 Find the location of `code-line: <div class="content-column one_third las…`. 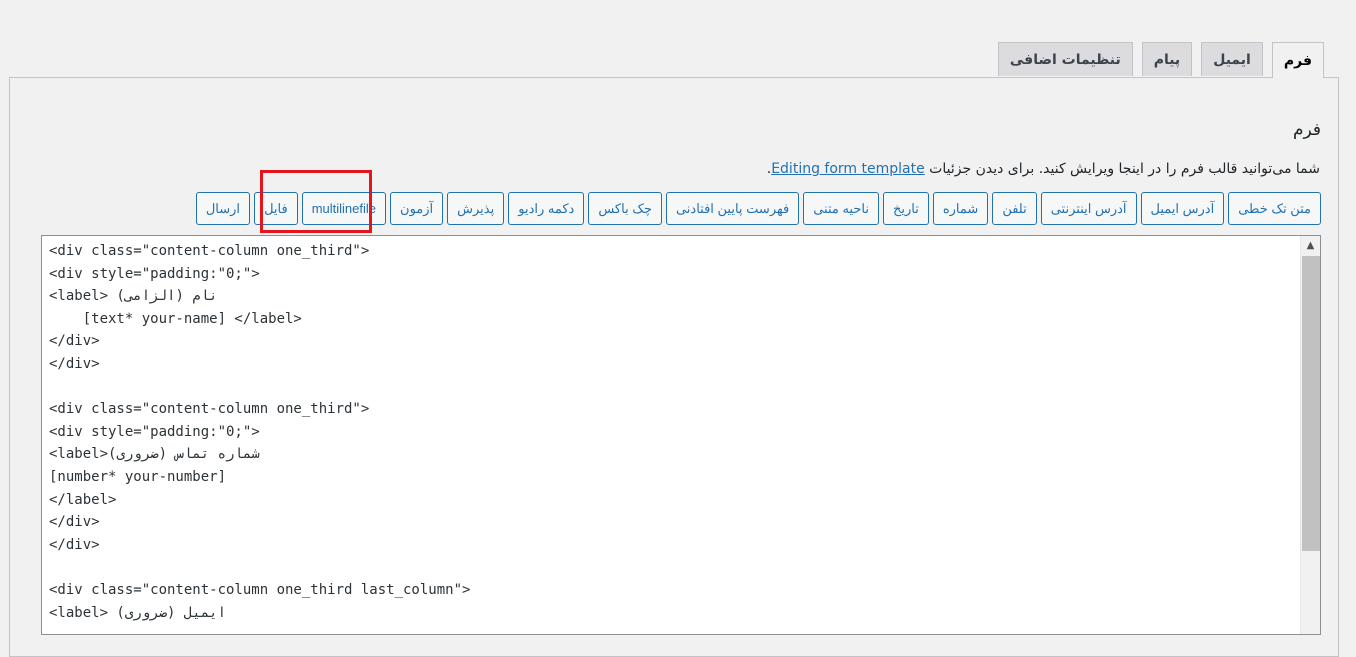

code-line: <div class="content-column one_third las… is located at coordinates (260, 589).